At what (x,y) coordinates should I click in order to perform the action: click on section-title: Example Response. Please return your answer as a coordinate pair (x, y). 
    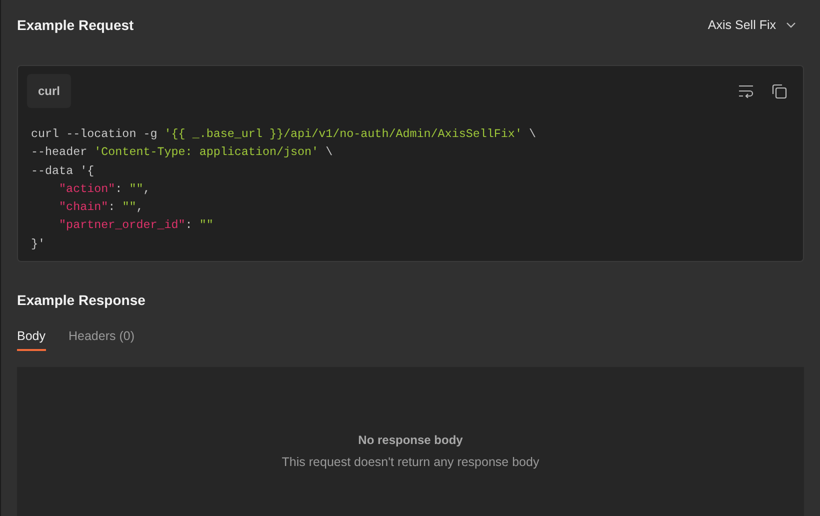
    Looking at the image, I should click on (81, 300).